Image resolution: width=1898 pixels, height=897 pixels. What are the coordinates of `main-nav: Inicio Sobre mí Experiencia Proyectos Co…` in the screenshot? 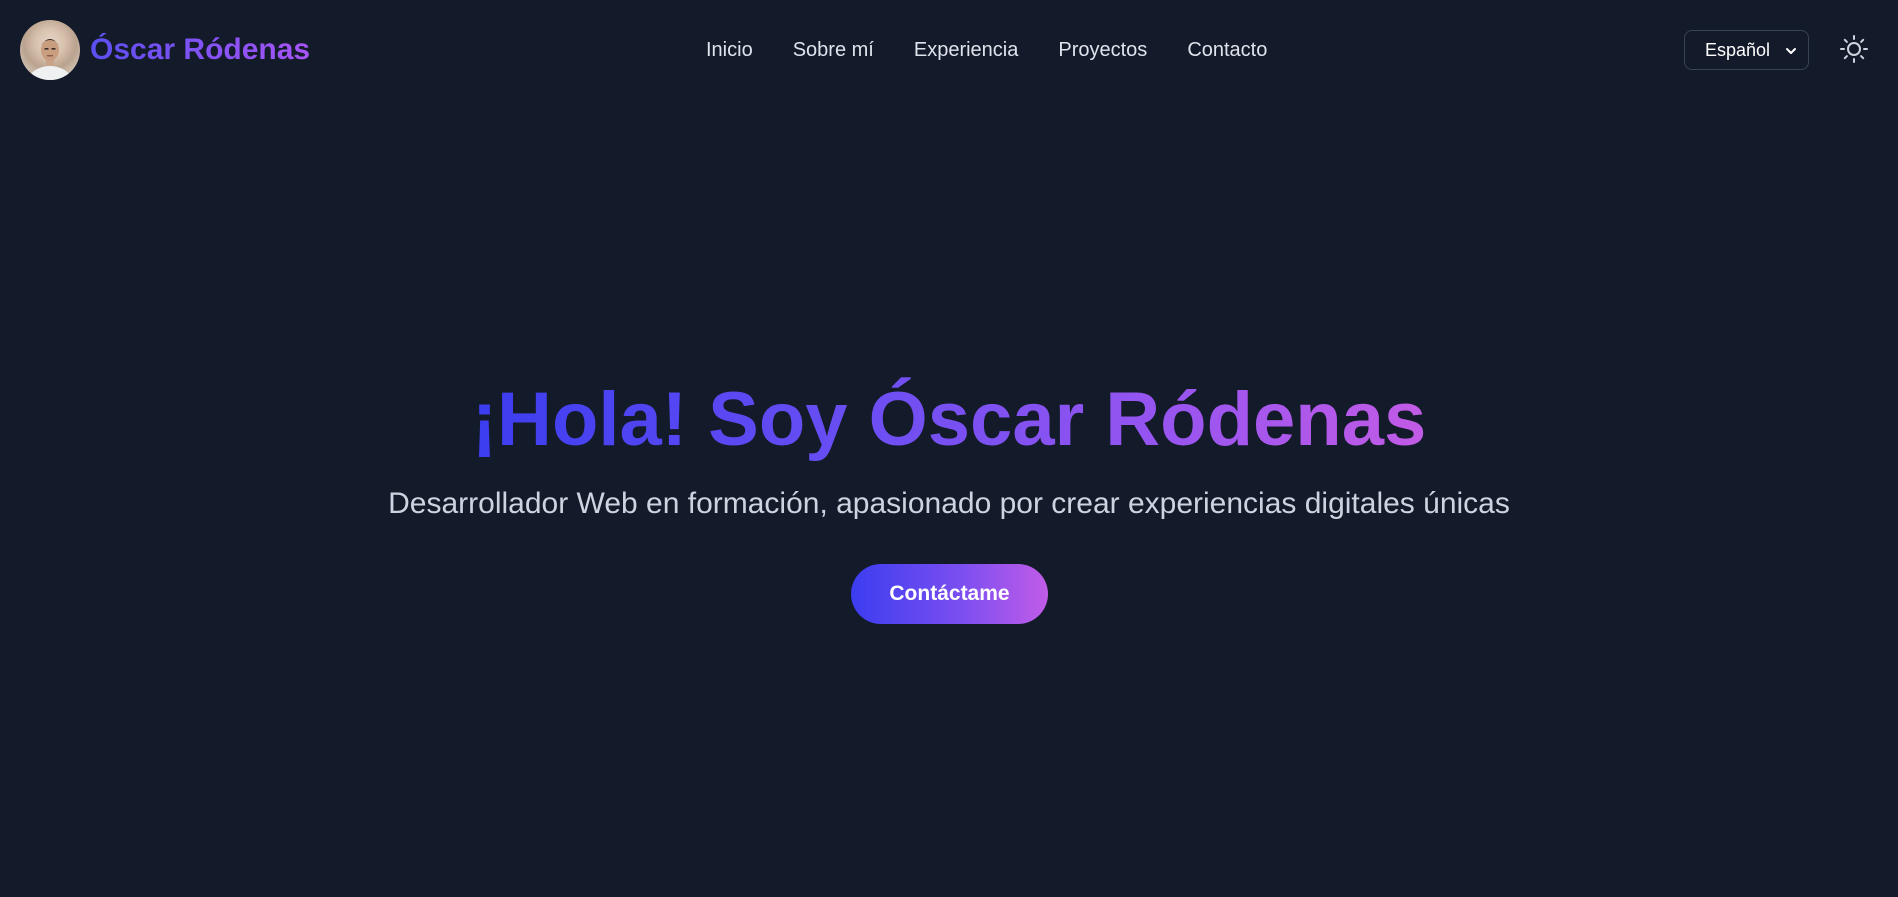 It's located at (986, 50).